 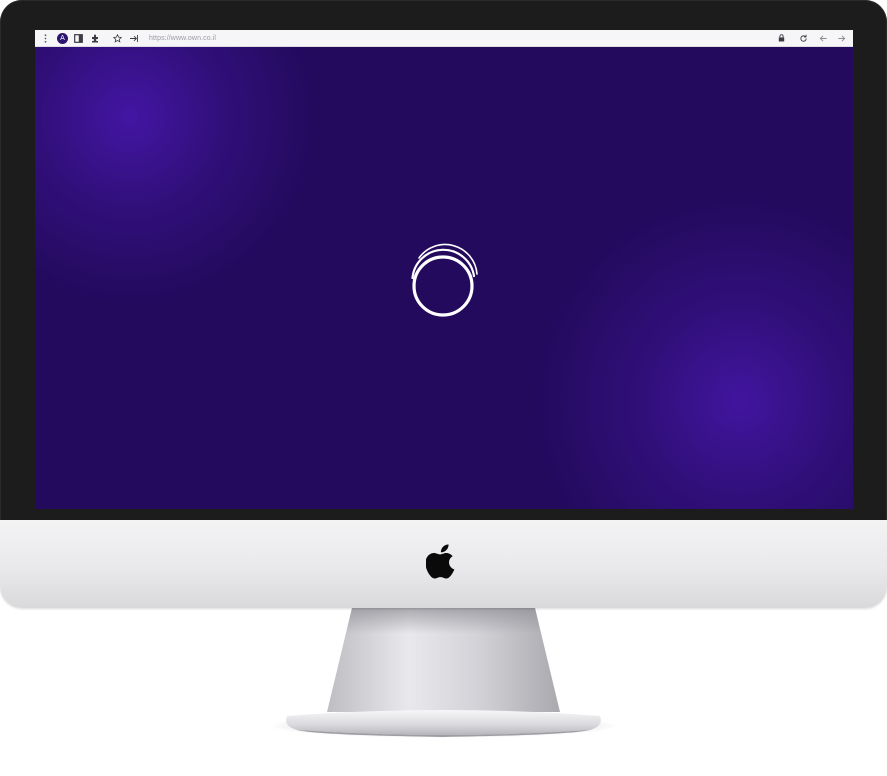 What do you see at coordinates (78, 38) in the screenshot?
I see `sidebar-icon` at bounding box center [78, 38].